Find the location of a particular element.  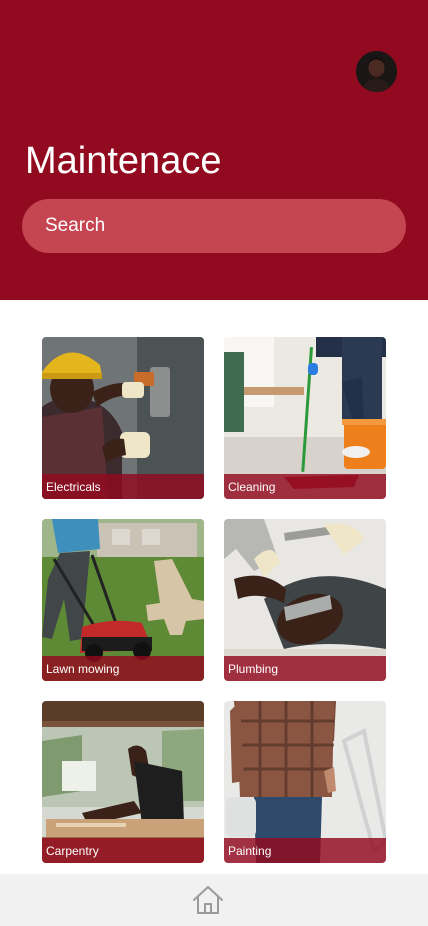

service-label: Carpentry is located at coordinates (72, 851).